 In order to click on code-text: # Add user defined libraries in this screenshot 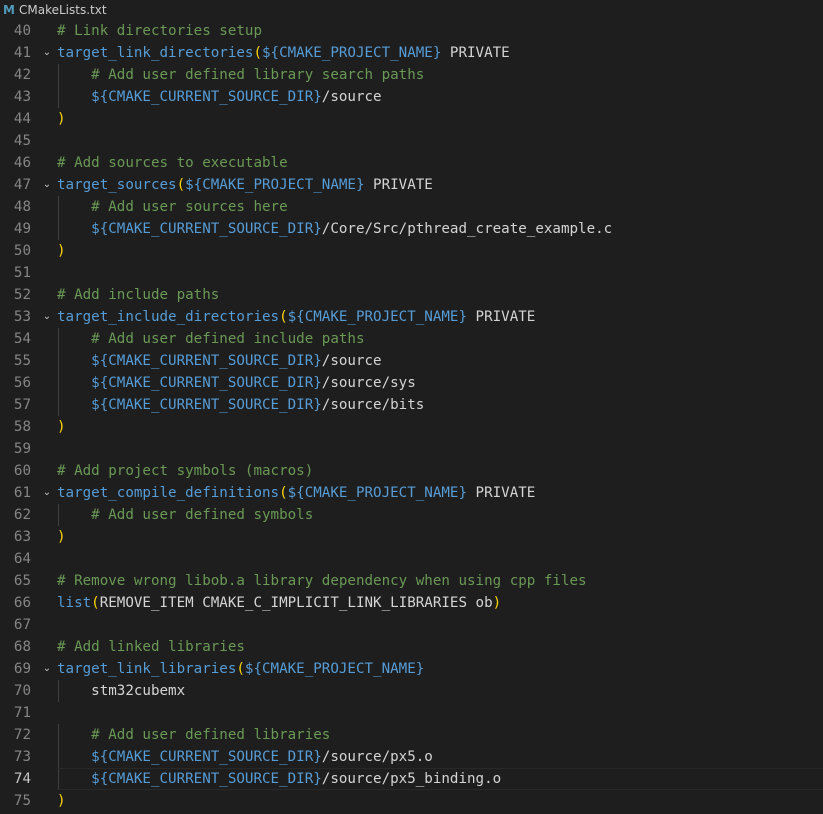, I will do `click(193, 735)`.